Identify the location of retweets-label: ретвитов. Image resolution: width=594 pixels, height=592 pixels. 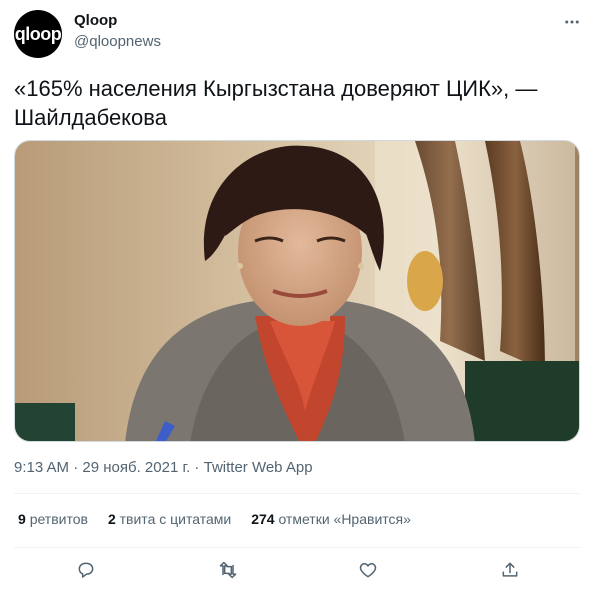
(58, 519).